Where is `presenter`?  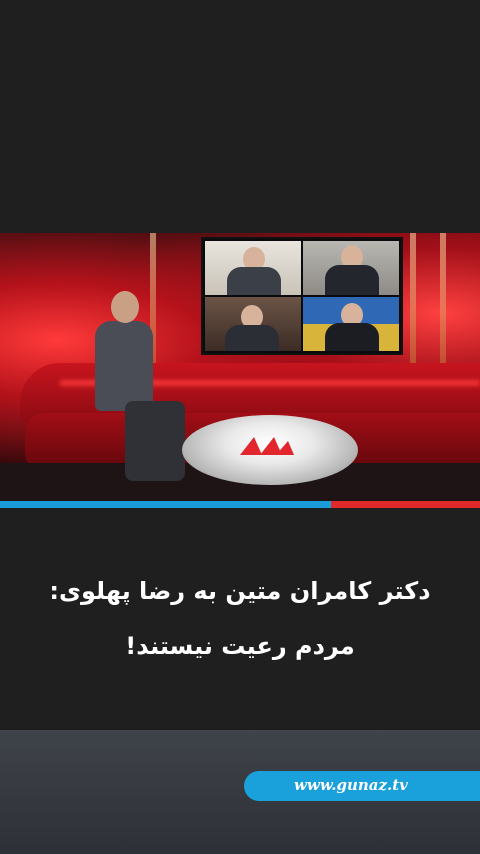 presenter is located at coordinates (140, 391).